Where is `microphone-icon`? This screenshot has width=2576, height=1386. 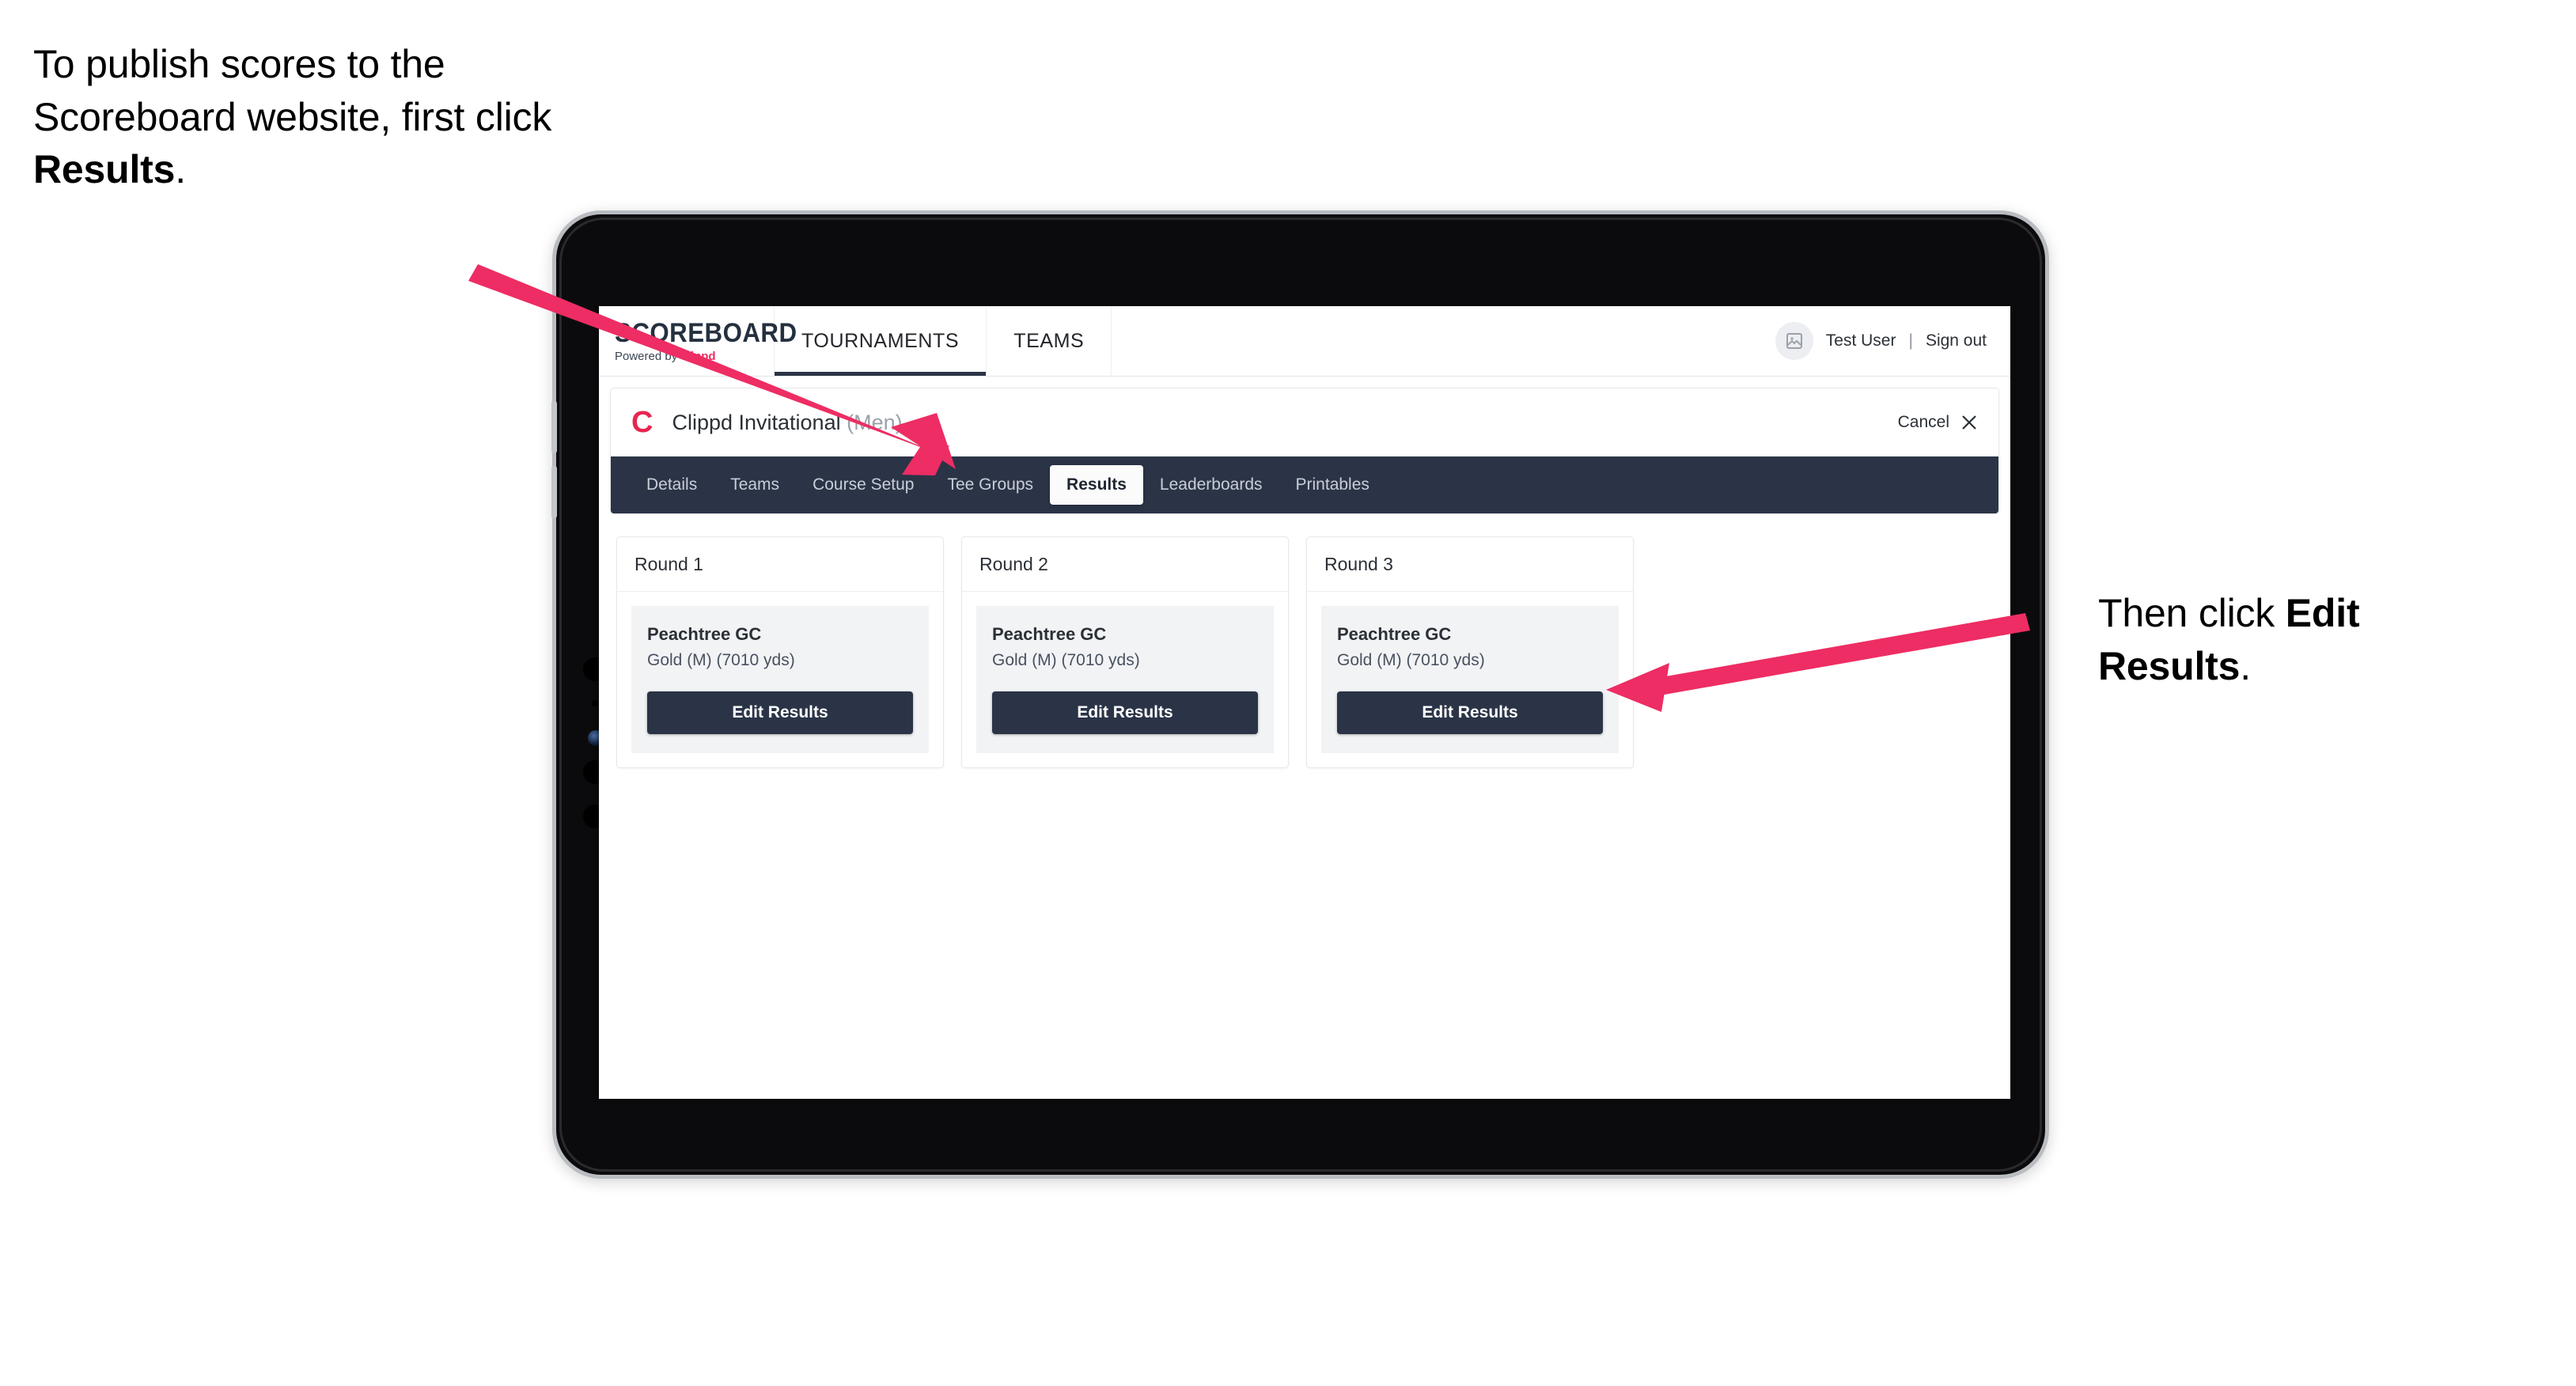
microphone-icon is located at coordinates (595, 703).